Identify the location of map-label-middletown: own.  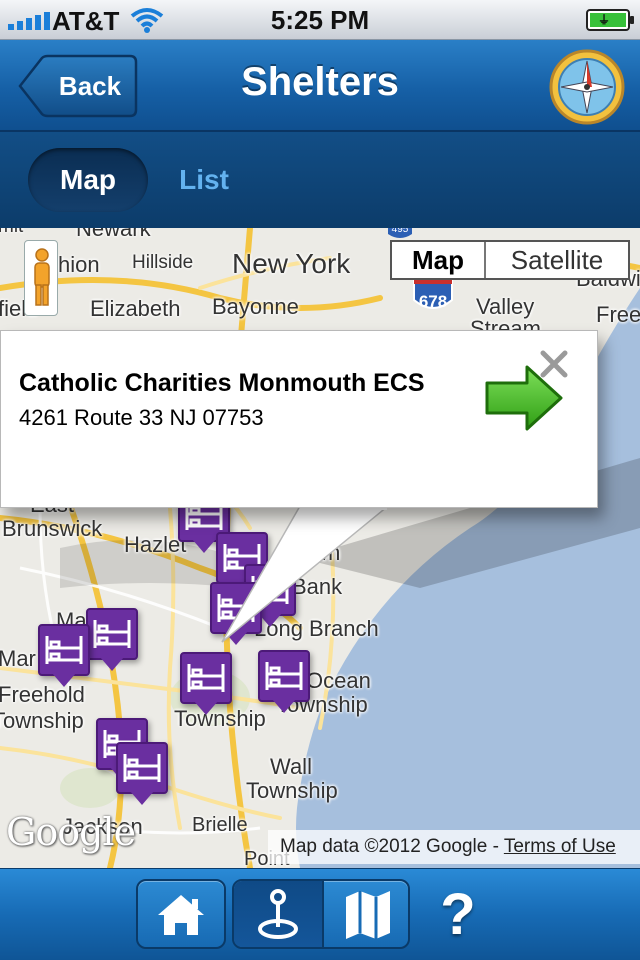
(320, 552).